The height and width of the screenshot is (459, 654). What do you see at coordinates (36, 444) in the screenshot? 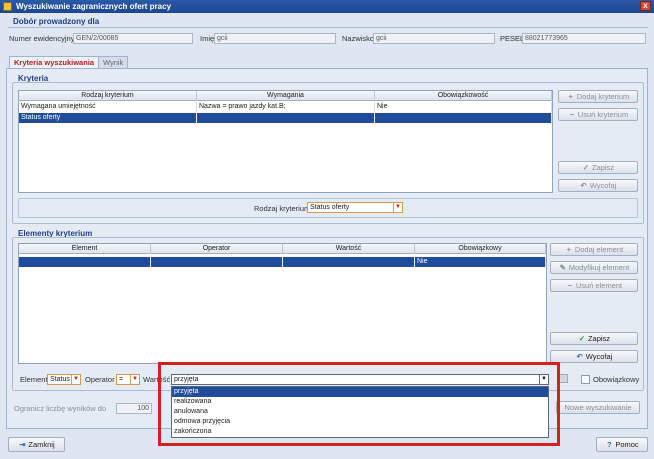
I see `close-button: ⇥ Zamknij` at bounding box center [36, 444].